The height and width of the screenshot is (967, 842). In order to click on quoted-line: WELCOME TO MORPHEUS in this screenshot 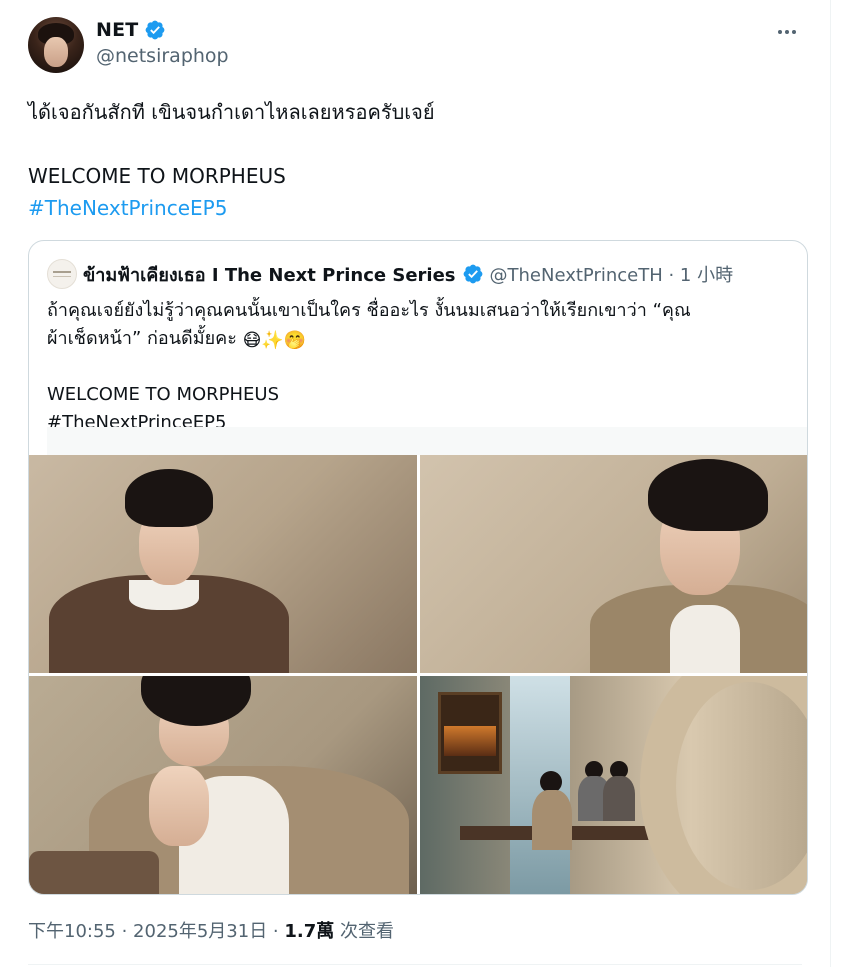, I will do `click(163, 394)`.